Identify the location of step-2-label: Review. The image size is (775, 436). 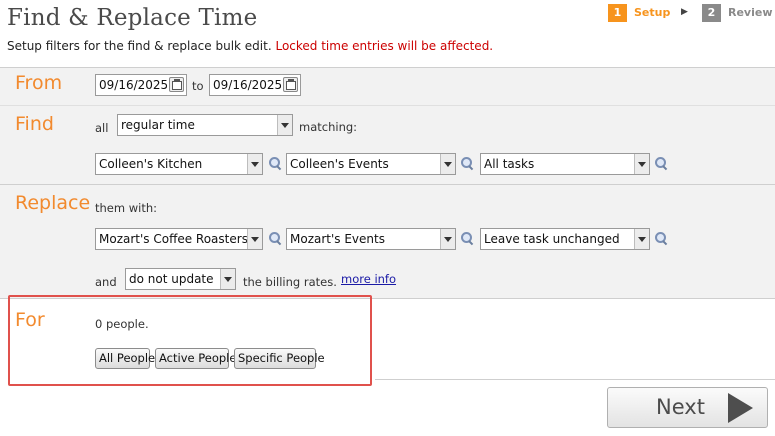
(750, 12).